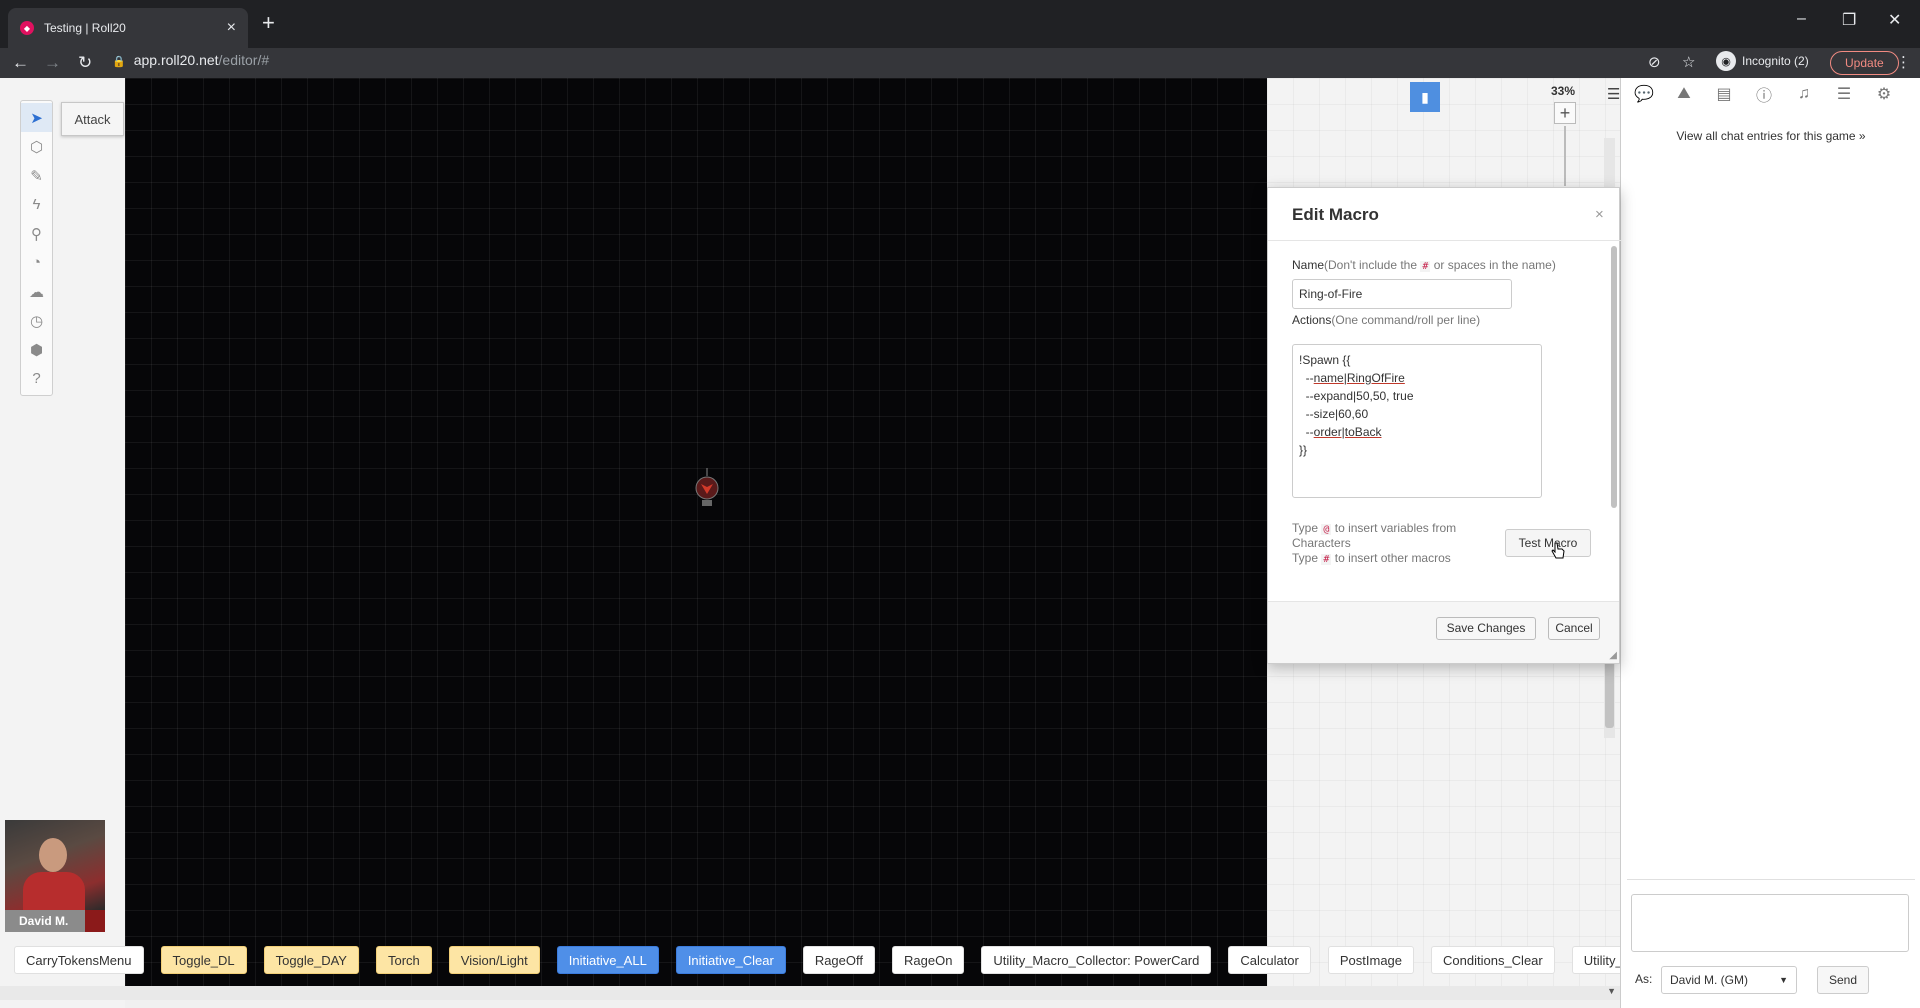 The width and height of the screenshot is (1920, 1008). I want to click on dialog-scrollbar, so click(1614, 377).